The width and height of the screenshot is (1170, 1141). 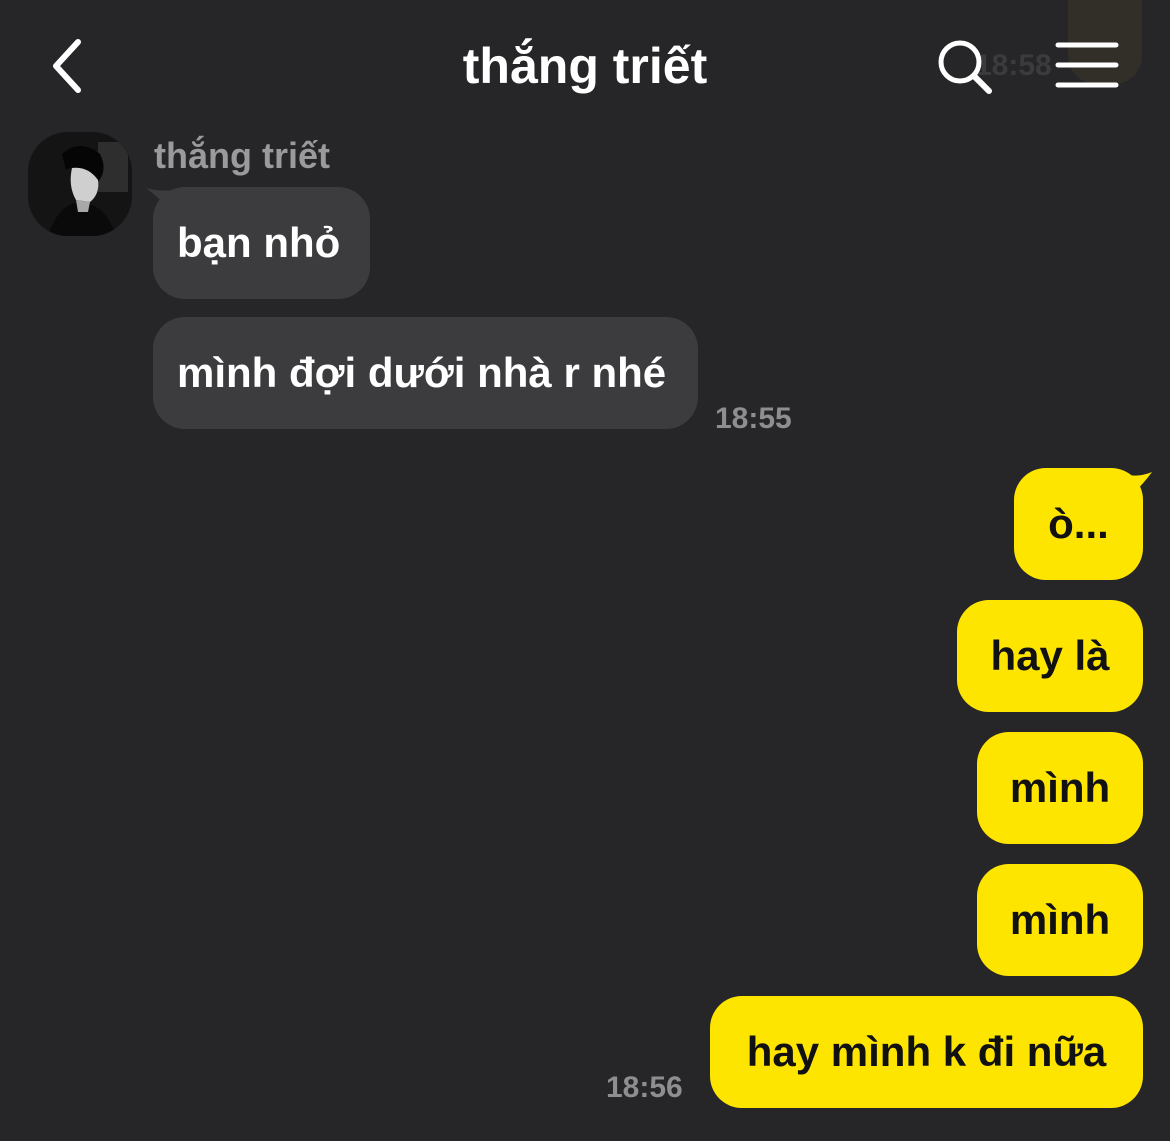 What do you see at coordinates (425, 373) in the screenshot?
I see `incoming-message: mình đợi dưới nhà r nhé` at bounding box center [425, 373].